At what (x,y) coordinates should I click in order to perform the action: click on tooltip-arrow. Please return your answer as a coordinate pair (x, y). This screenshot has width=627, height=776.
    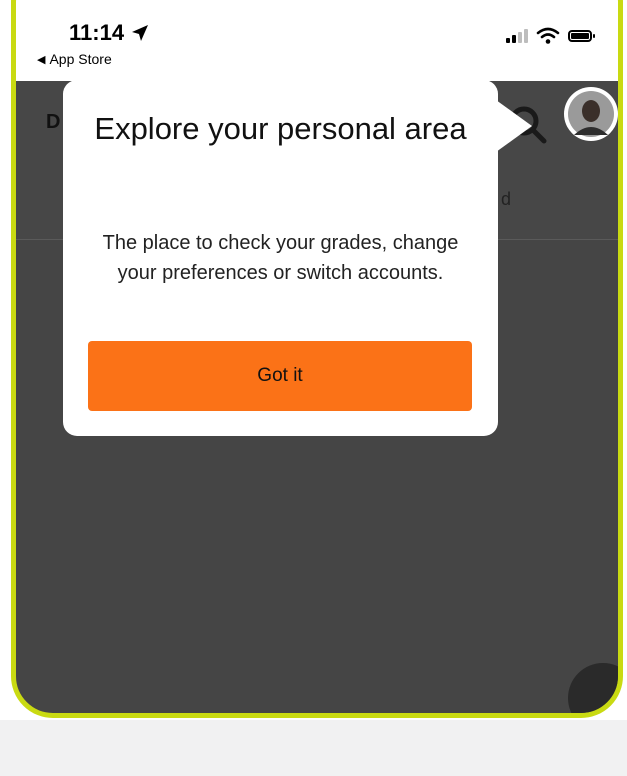
    Looking at the image, I should click on (514, 126).